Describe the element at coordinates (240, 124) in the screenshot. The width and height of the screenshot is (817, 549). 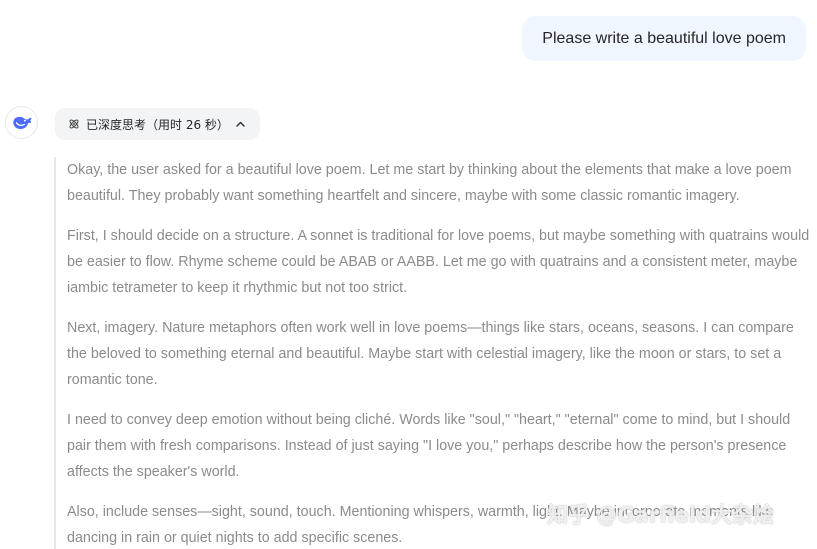
I see `chevron-up-icon` at that location.